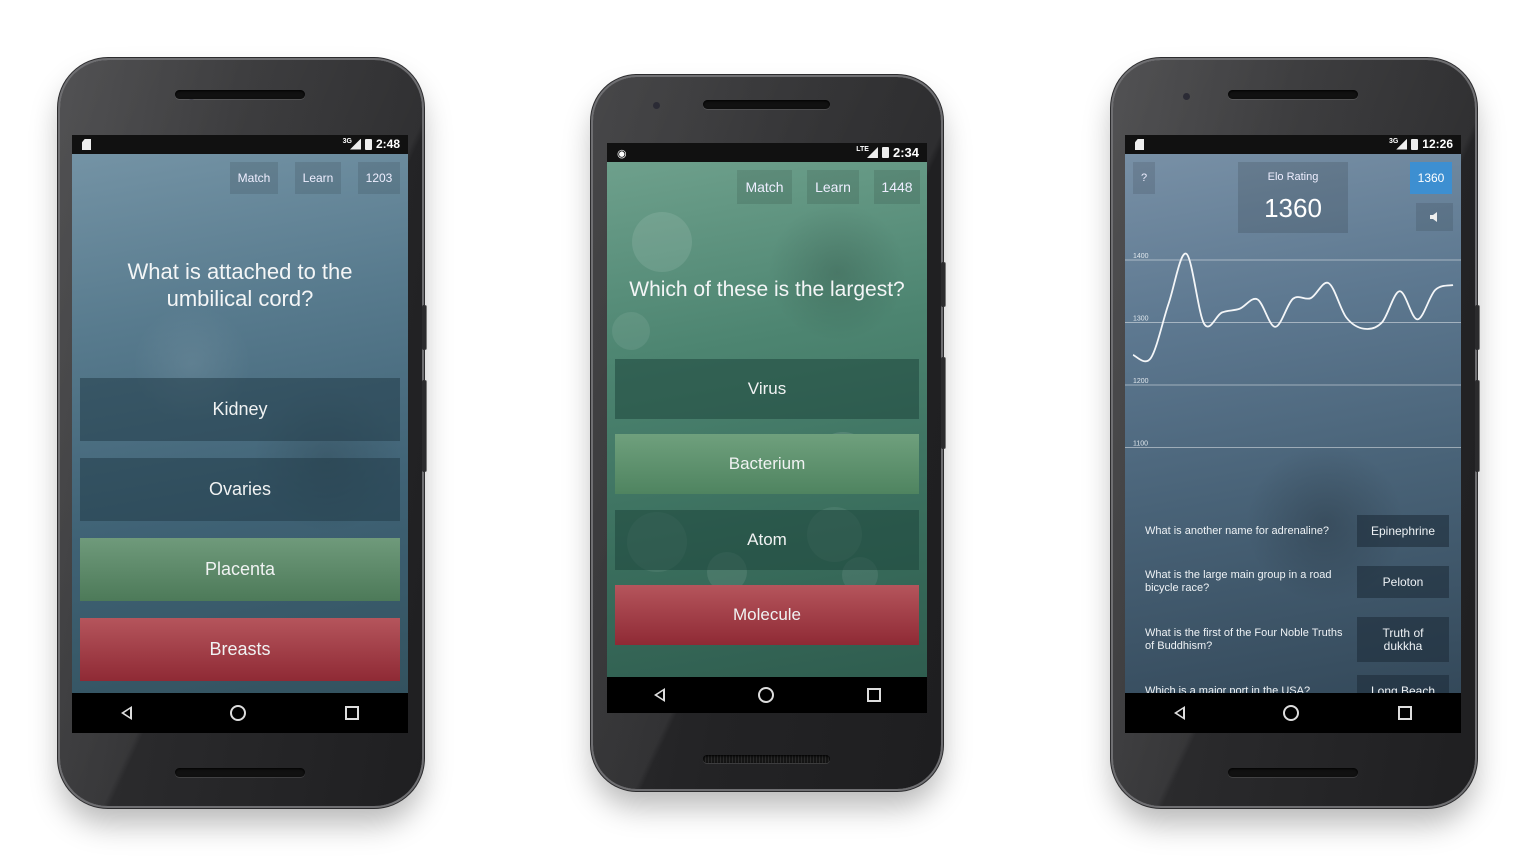 Image resolution: width=1536 pixels, height=864 pixels. I want to click on y-tick-label: 1200, so click(1141, 381).